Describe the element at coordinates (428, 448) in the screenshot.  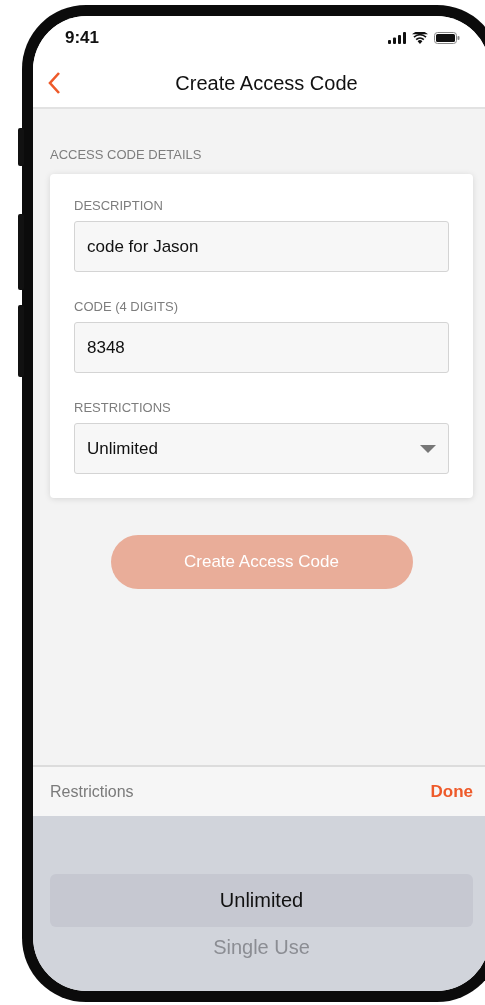
I see `caret-icon` at that location.